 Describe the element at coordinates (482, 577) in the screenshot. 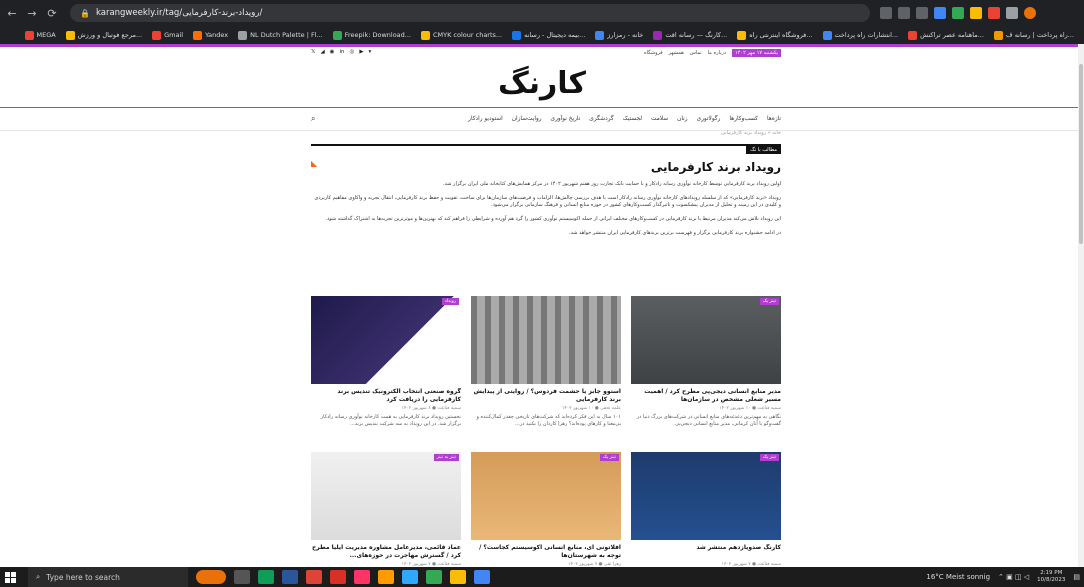

I see `app-icon` at that location.